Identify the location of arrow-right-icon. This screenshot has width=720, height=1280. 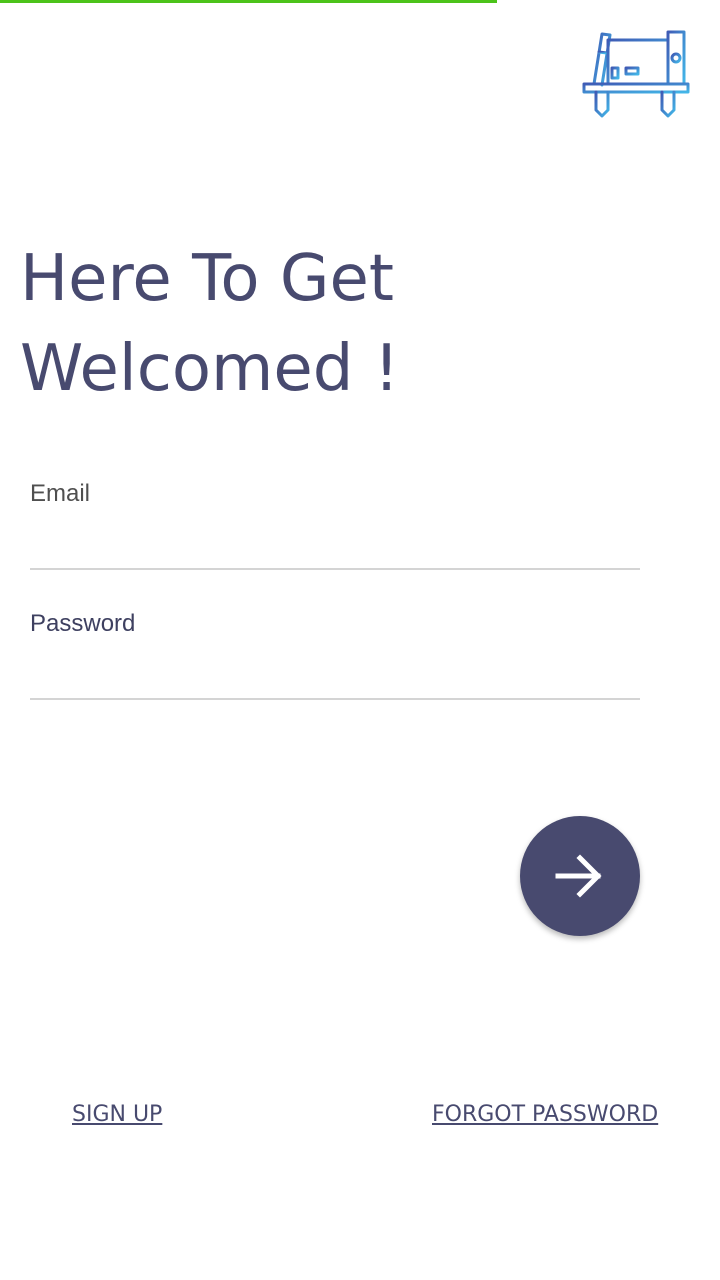
(578, 876).